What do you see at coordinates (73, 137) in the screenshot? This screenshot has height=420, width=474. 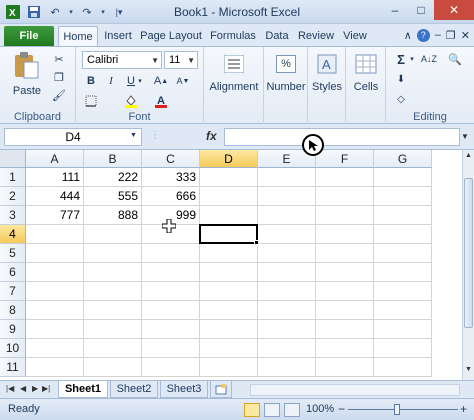 I see `name-box: D4` at bounding box center [73, 137].